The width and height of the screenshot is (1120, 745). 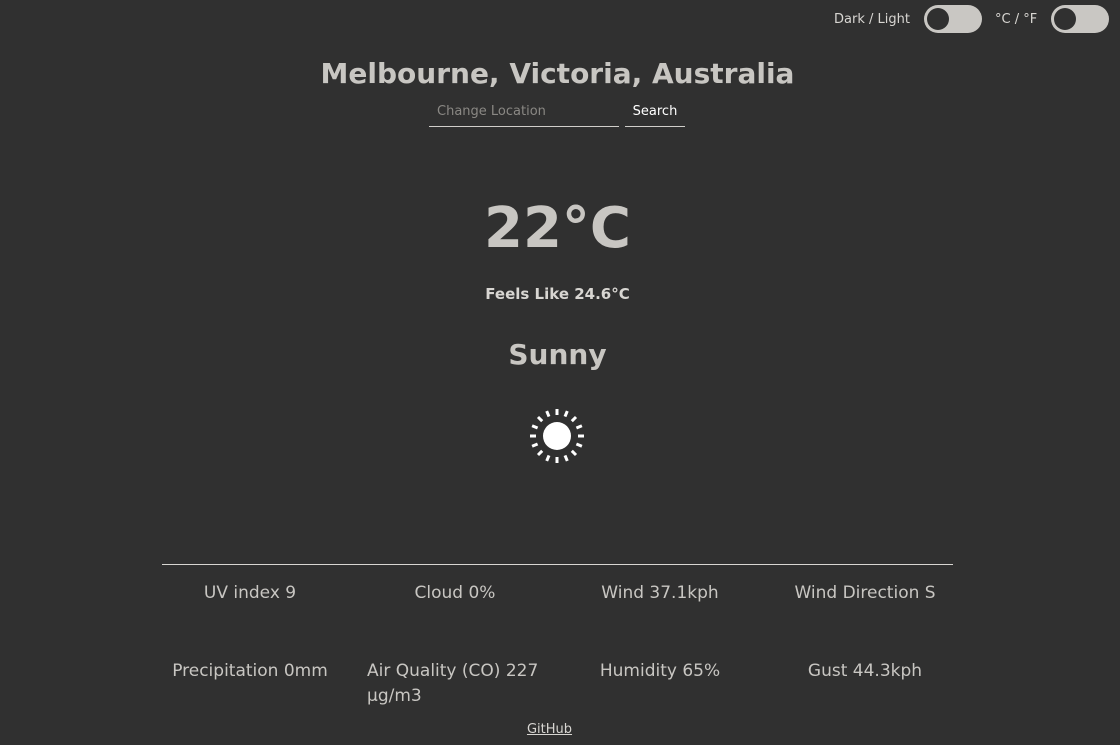 What do you see at coordinates (655, 111) in the screenshot?
I see `search-button: Search` at bounding box center [655, 111].